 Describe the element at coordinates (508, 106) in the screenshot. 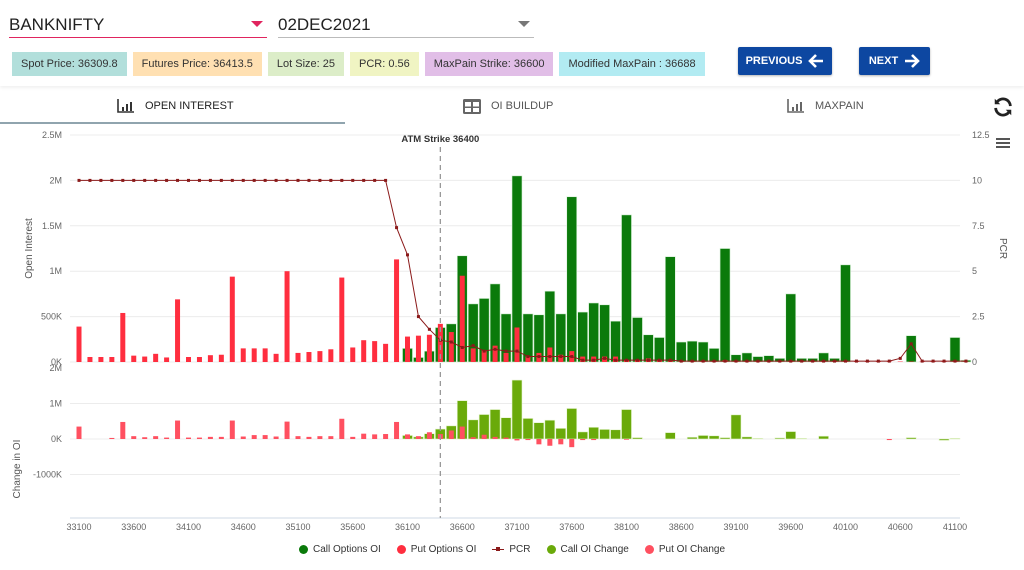

I see `tab-oi-buildup: OI BUILDUP` at that location.